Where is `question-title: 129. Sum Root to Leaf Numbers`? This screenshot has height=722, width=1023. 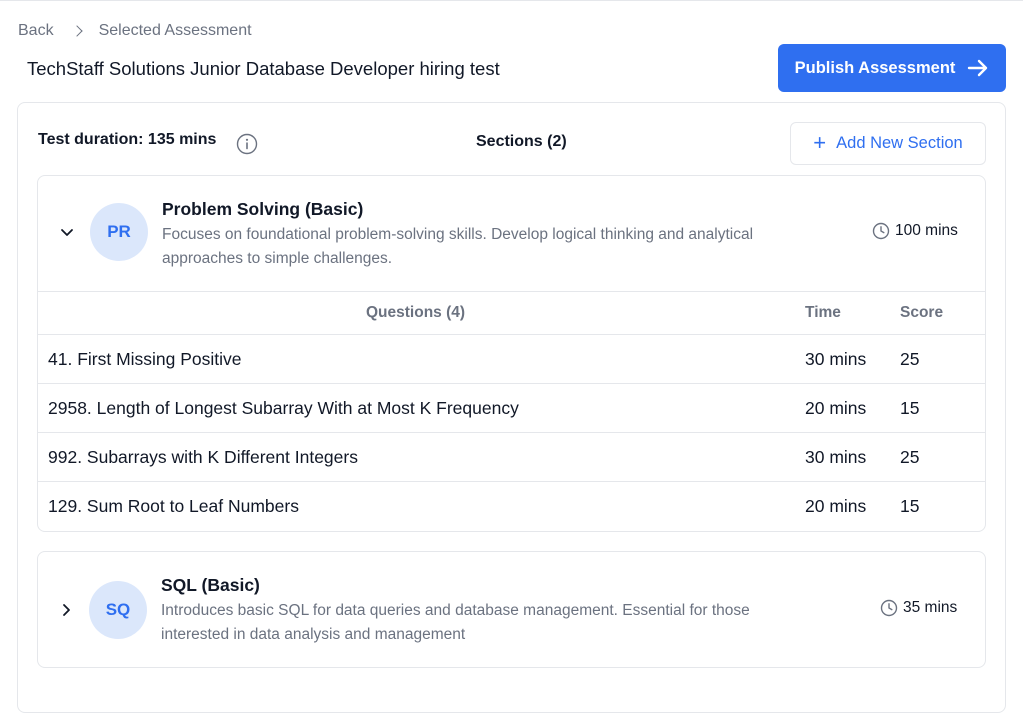
question-title: 129. Sum Root to Leaf Numbers is located at coordinates (173, 506).